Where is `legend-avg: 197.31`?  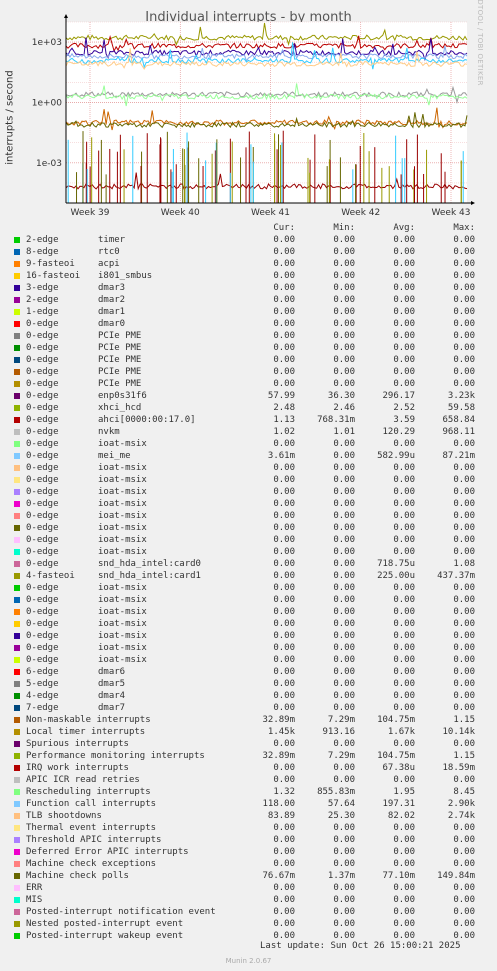 legend-avg: 197.31 is located at coordinates (398, 804).